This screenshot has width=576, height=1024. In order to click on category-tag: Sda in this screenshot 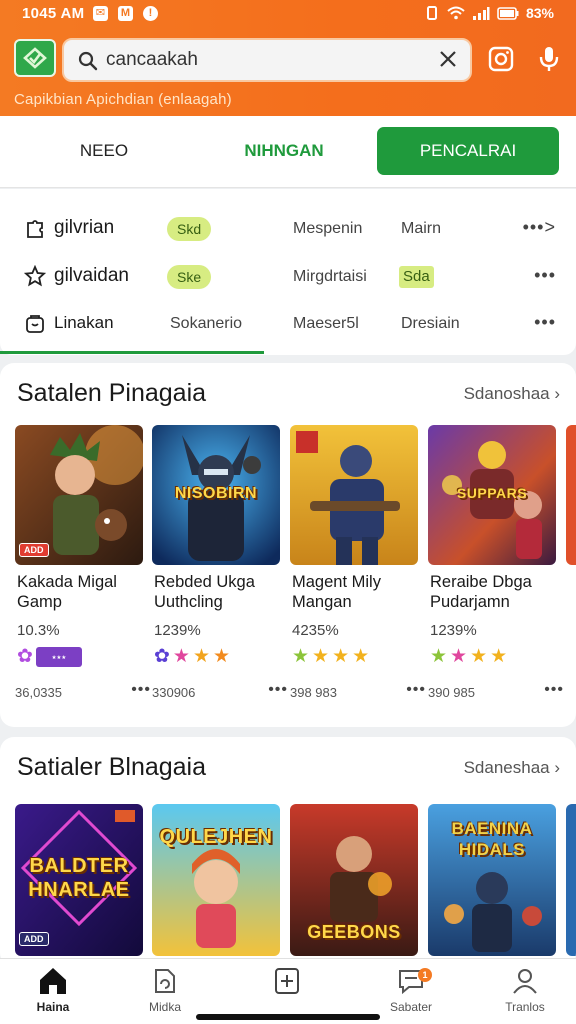, I will do `click(416, 277)`.